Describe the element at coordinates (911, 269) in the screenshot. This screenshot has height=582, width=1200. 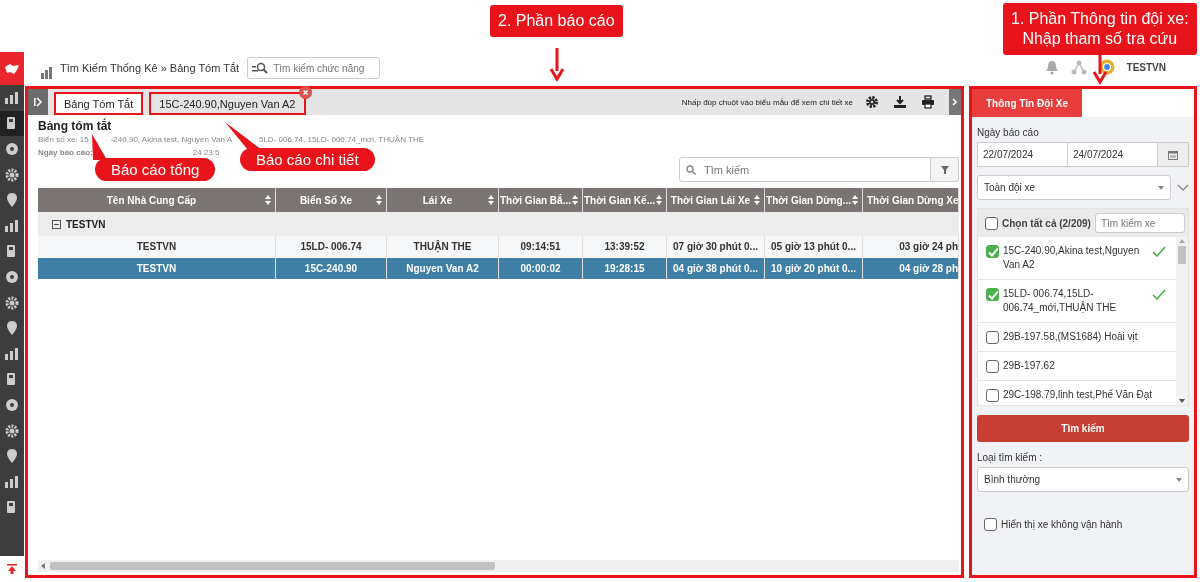
I see `table-cell: 04 giờ 28 ph` at that location.